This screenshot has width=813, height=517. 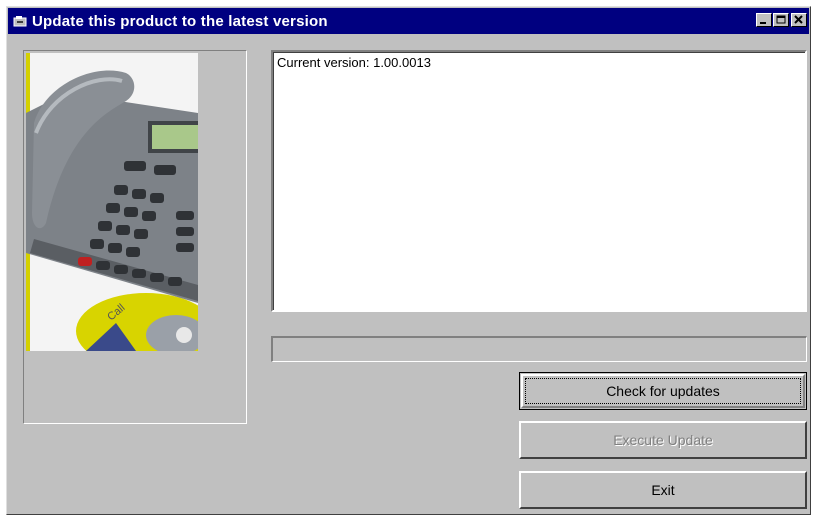 What do you see at coordinates (764, 20) in the screenshot?
I see `minimize-button` at bounding box center [764, 20].